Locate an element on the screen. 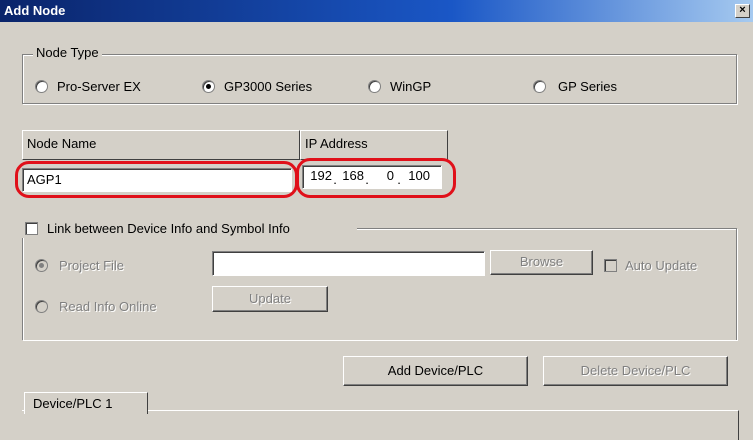 This screenshot has width=753, height=440. radio-read-info-online-label: Read Info Online is located at coordinates (108, 306).